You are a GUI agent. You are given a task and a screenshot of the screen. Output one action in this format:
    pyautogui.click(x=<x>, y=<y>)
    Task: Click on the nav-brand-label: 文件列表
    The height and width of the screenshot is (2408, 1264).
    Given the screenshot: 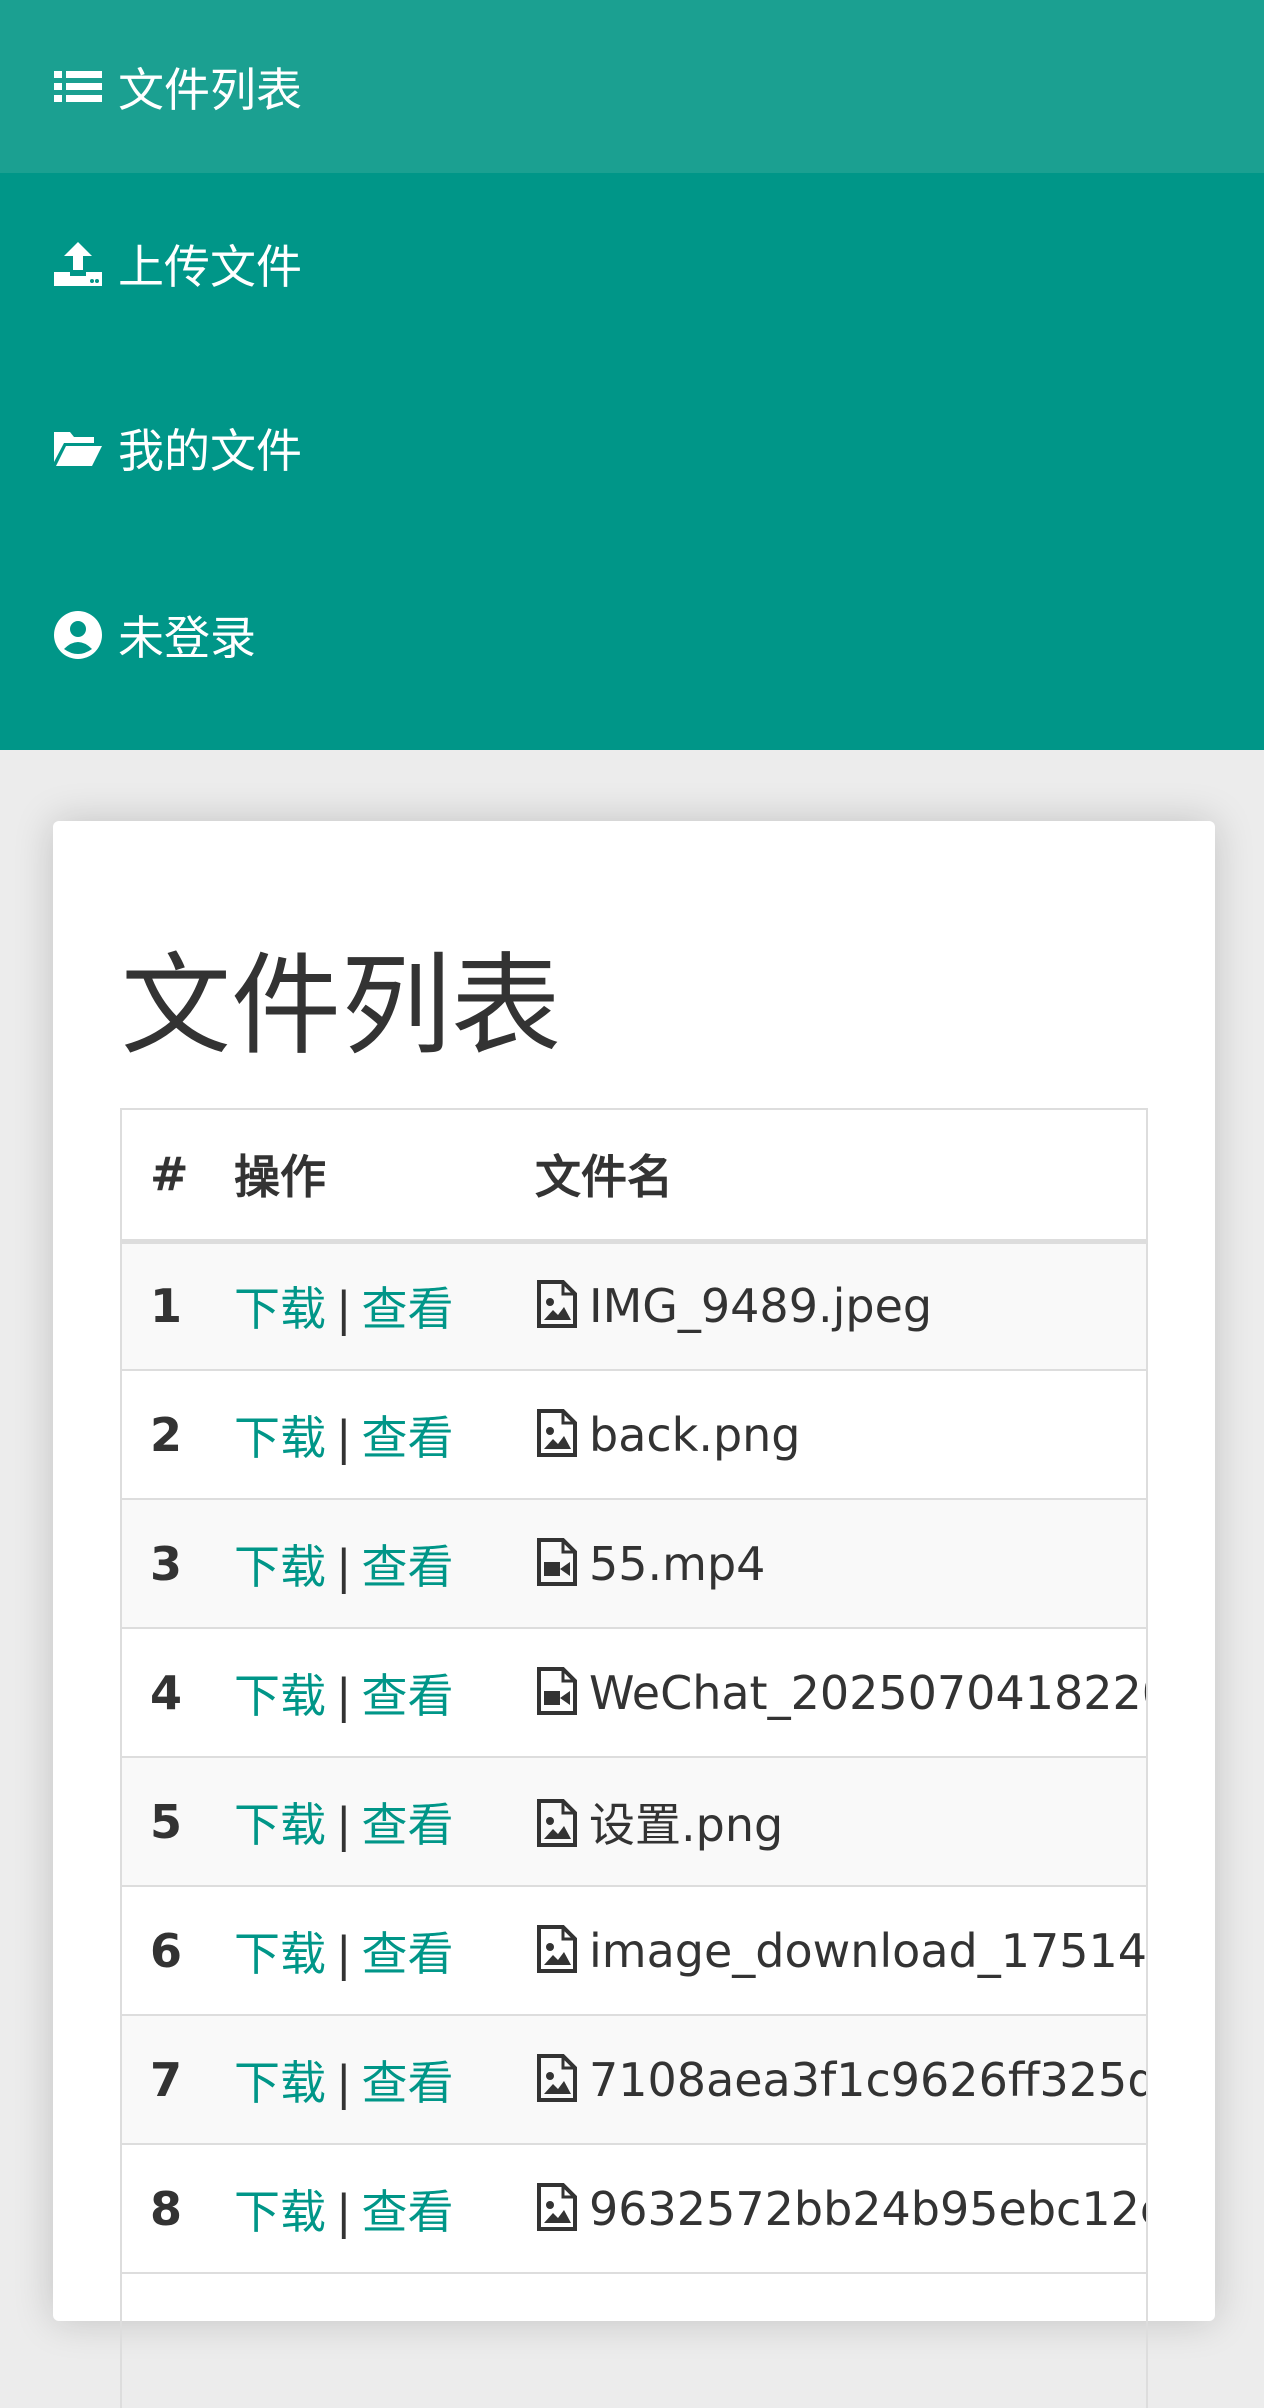 What is the action you would take?
    pyautogui.click(x=210, y=89)
    